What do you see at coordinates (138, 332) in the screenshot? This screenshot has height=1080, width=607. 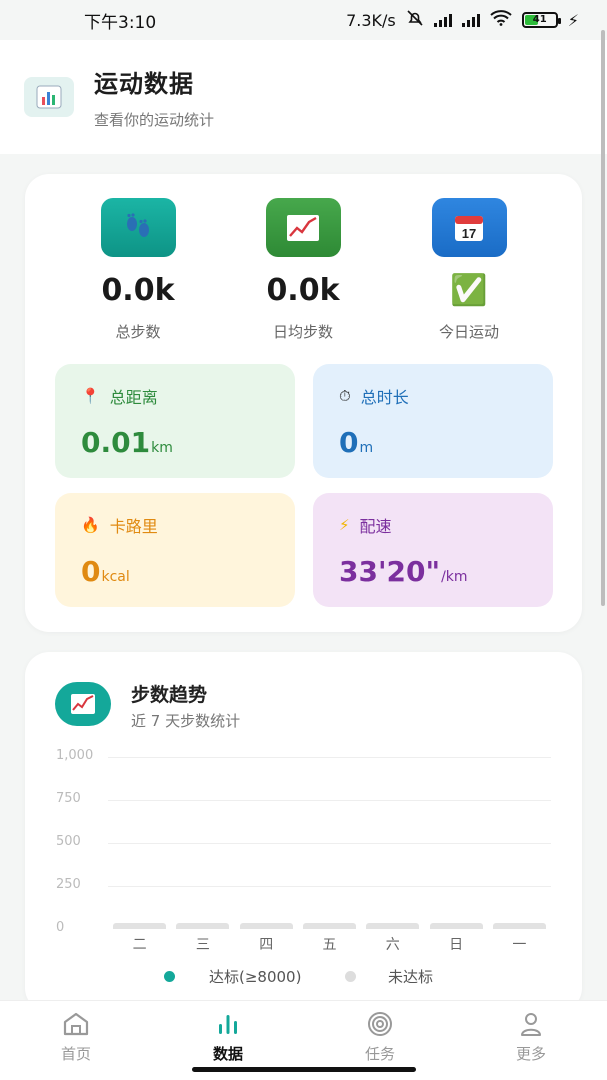 I see `total-steps-label: 总步数` at bounding box center [138, 332].